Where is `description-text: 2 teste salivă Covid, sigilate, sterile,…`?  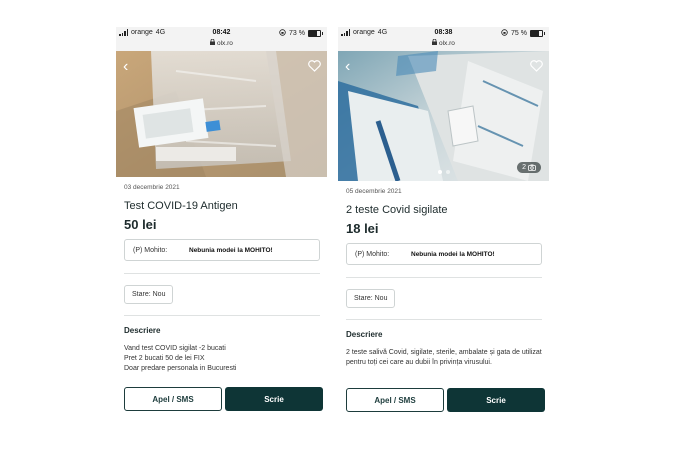 description-text: 2 teste salivă Covid, sigilate, sterile,… is located at coordinates (444, 358).